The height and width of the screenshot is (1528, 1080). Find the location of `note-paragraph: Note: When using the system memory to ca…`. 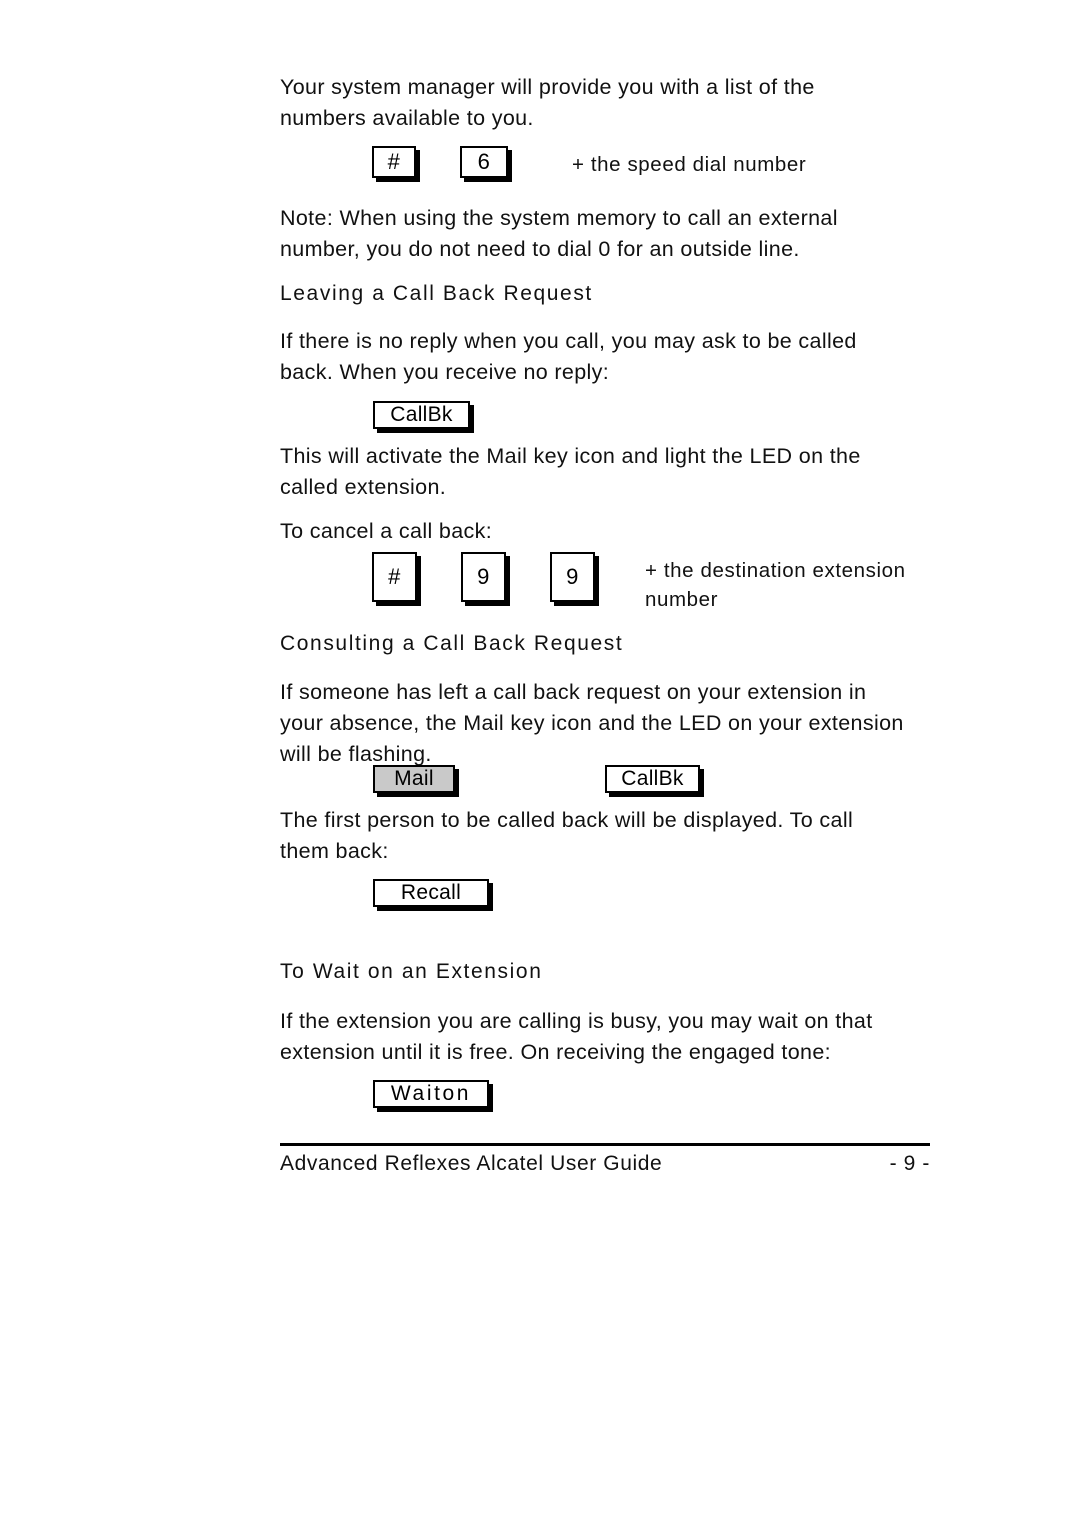

note-paragraph: Note: When using the system memory to ca… is located at coordinates (559, 233).